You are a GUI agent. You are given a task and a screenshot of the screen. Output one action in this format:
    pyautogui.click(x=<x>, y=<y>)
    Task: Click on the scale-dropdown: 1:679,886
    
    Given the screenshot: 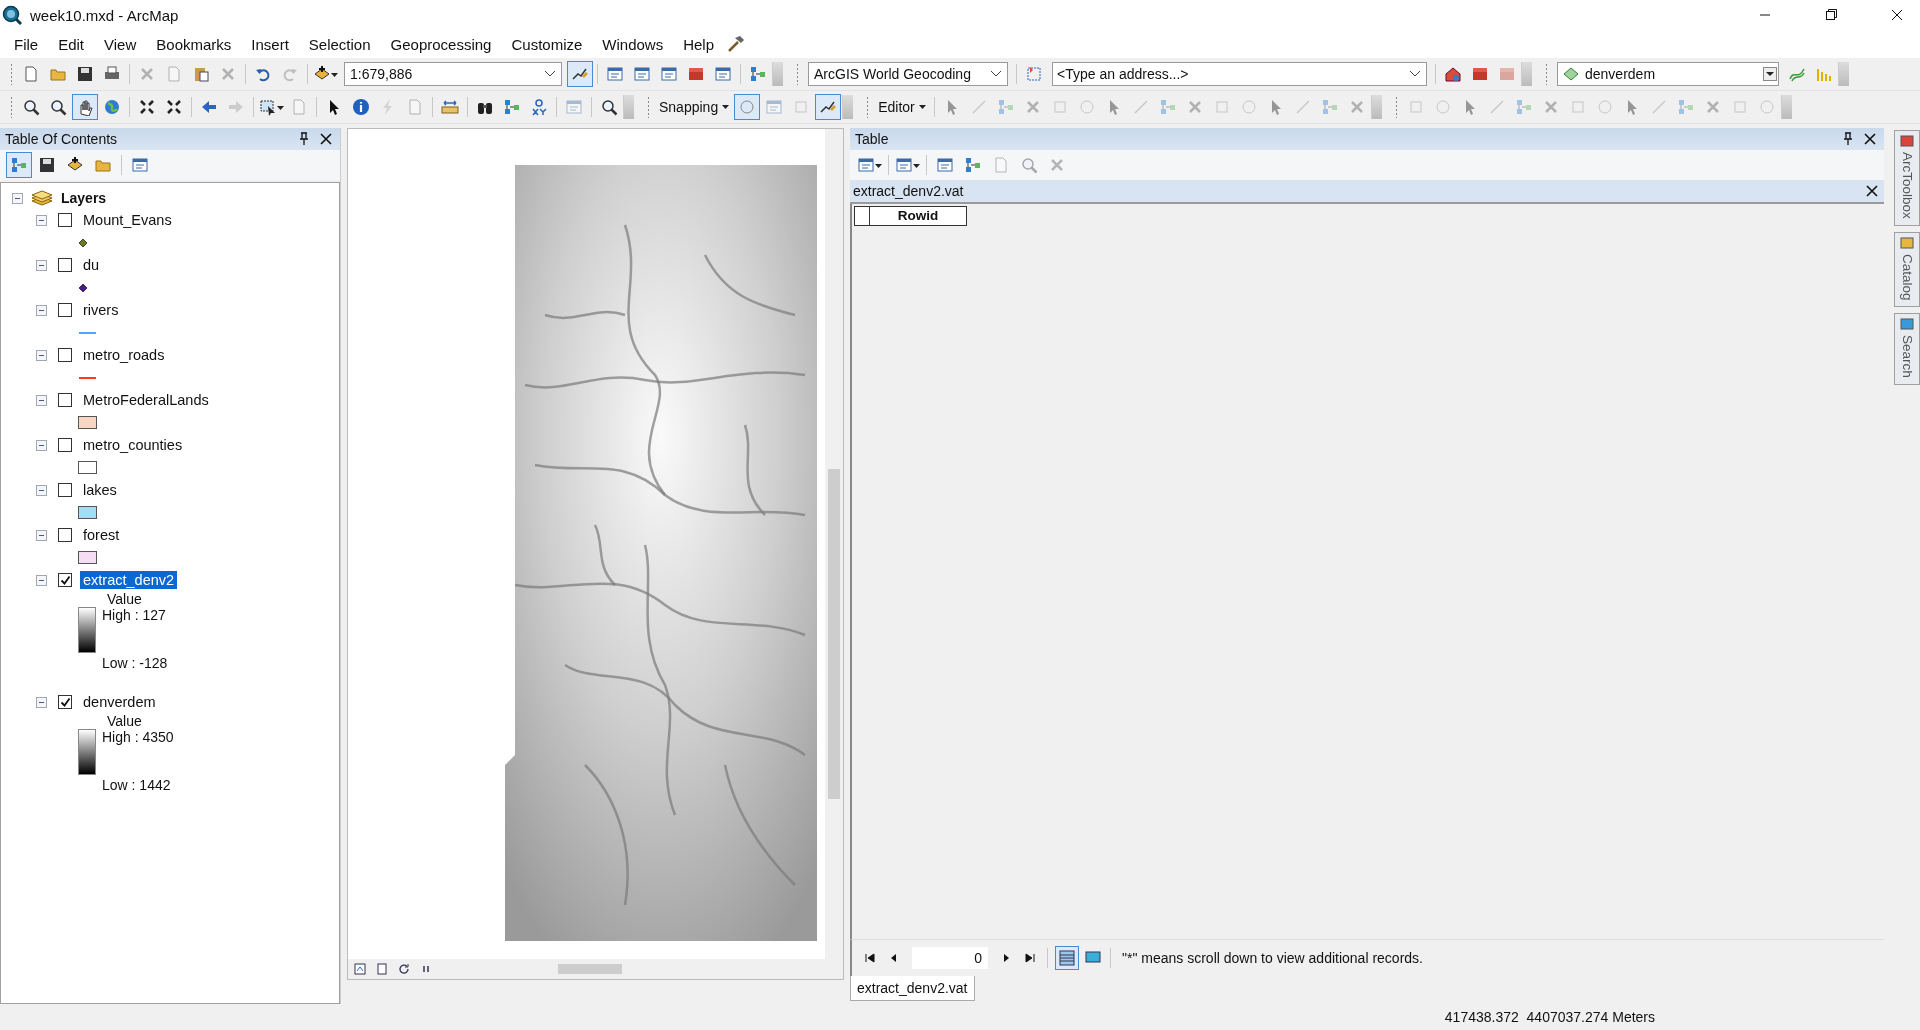 What is the action you would take?
    pyautogui.click(x=453, y=74)
    